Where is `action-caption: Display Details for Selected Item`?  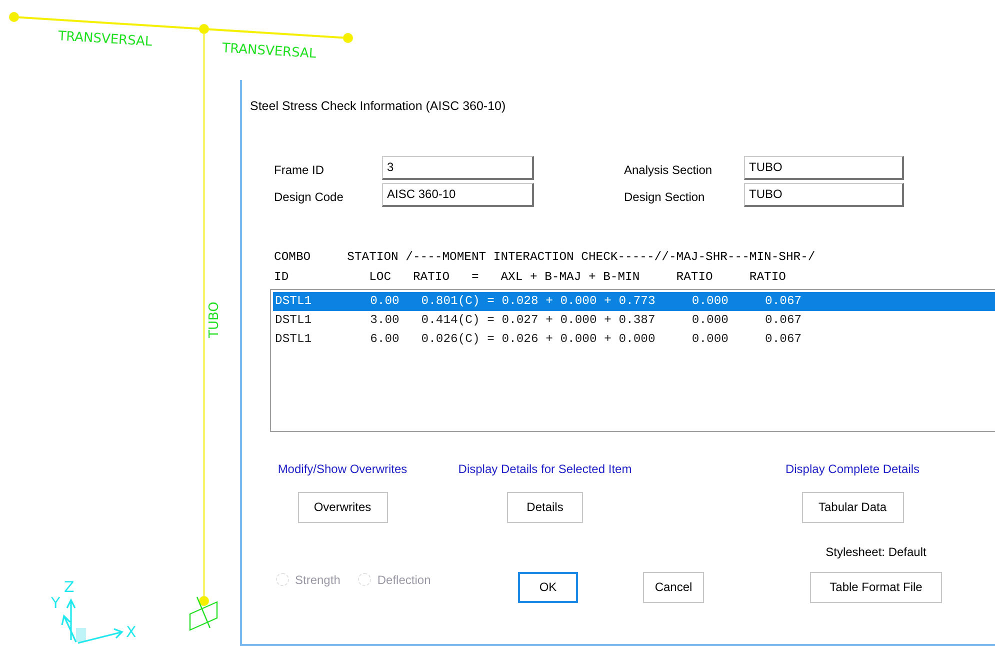
action-caption: Display Details for Selected Item is located at coordinates (545, 469).